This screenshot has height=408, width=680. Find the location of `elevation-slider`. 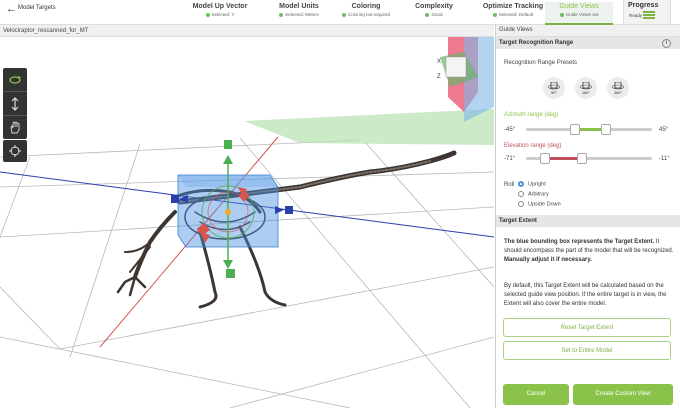

elevation-slider is located at coordinates (589, 159).